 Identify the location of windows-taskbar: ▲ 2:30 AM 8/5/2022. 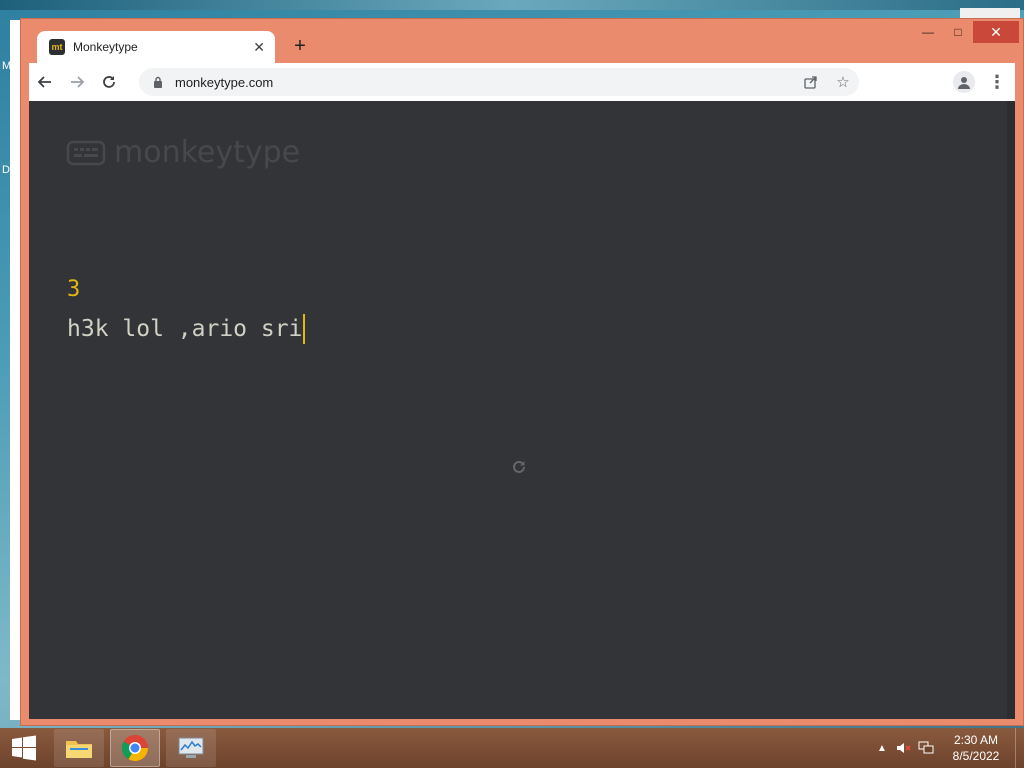
(512, 748).